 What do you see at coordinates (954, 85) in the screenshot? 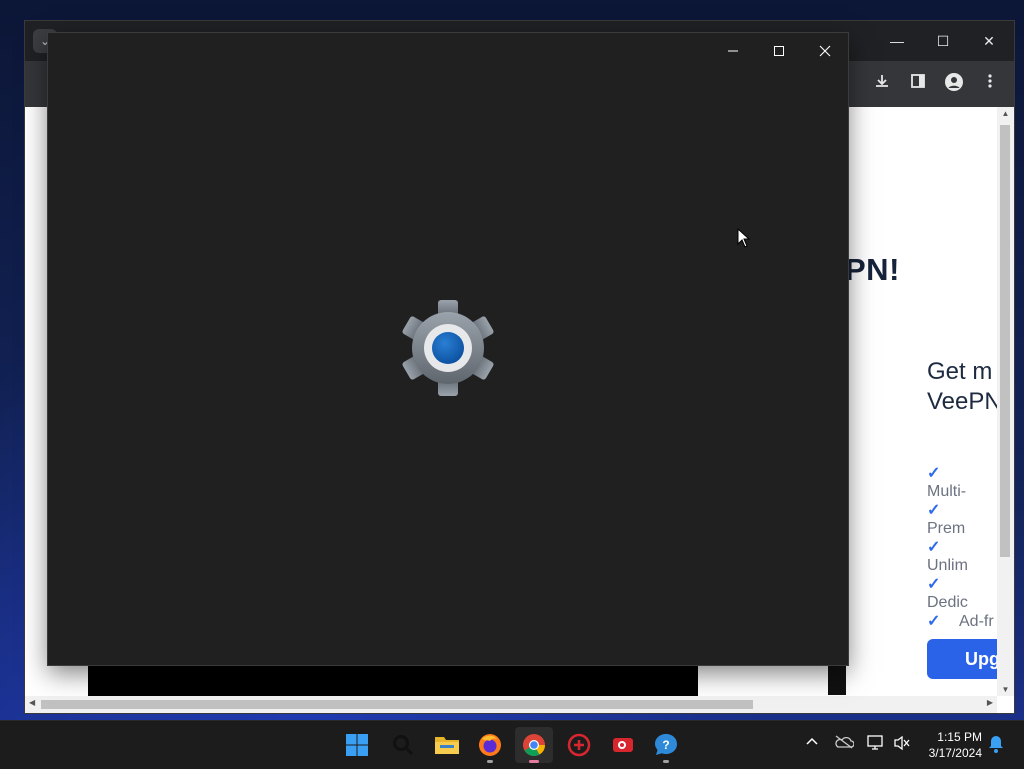
I see `profile-icon` at bounding box center [954, 85].